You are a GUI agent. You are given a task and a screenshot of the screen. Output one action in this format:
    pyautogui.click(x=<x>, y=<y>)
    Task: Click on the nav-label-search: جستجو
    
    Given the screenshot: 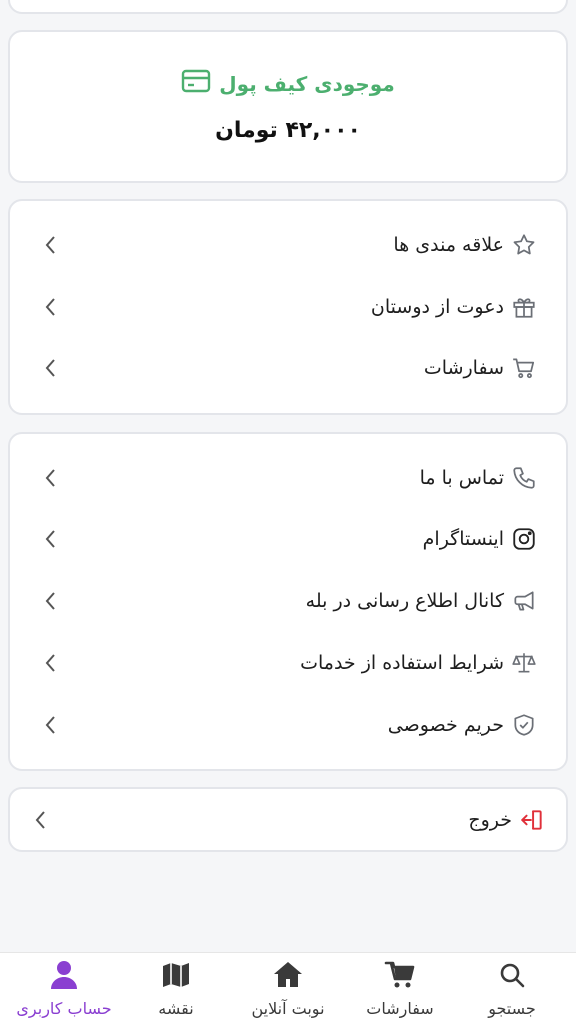 What is the action you would take?
    pyautogui.click(x=512, y=1008)
    